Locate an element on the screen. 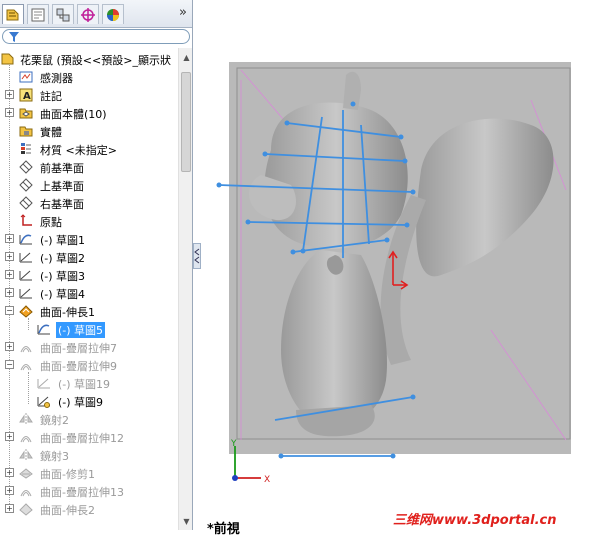 The height and width of the screenshot is (537, 613). tree-item-sketch3: + (-) 草圖3 is located at coordinates (89, 275).